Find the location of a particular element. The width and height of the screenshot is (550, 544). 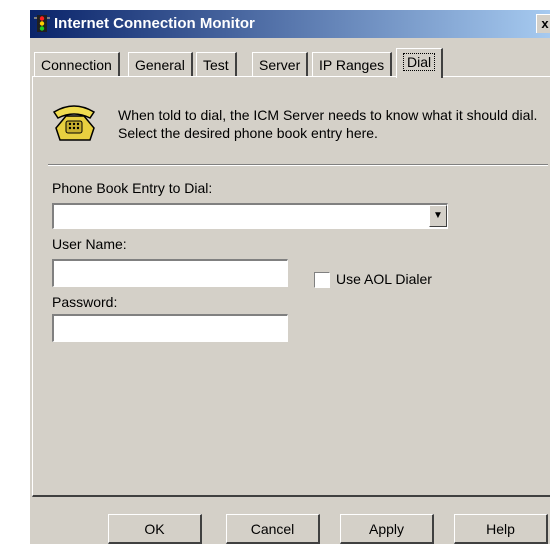

tab-label: General is located at coordinates (160, 65).